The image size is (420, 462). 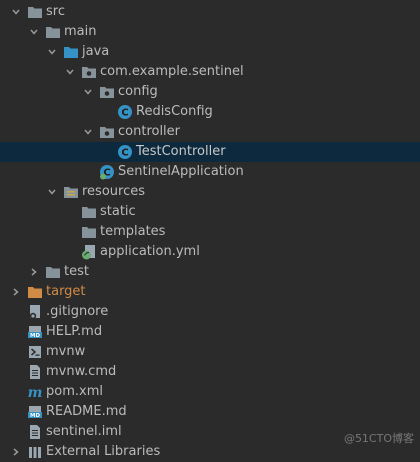 I want to click on spring-config-icon, so click(x=89, y=252).